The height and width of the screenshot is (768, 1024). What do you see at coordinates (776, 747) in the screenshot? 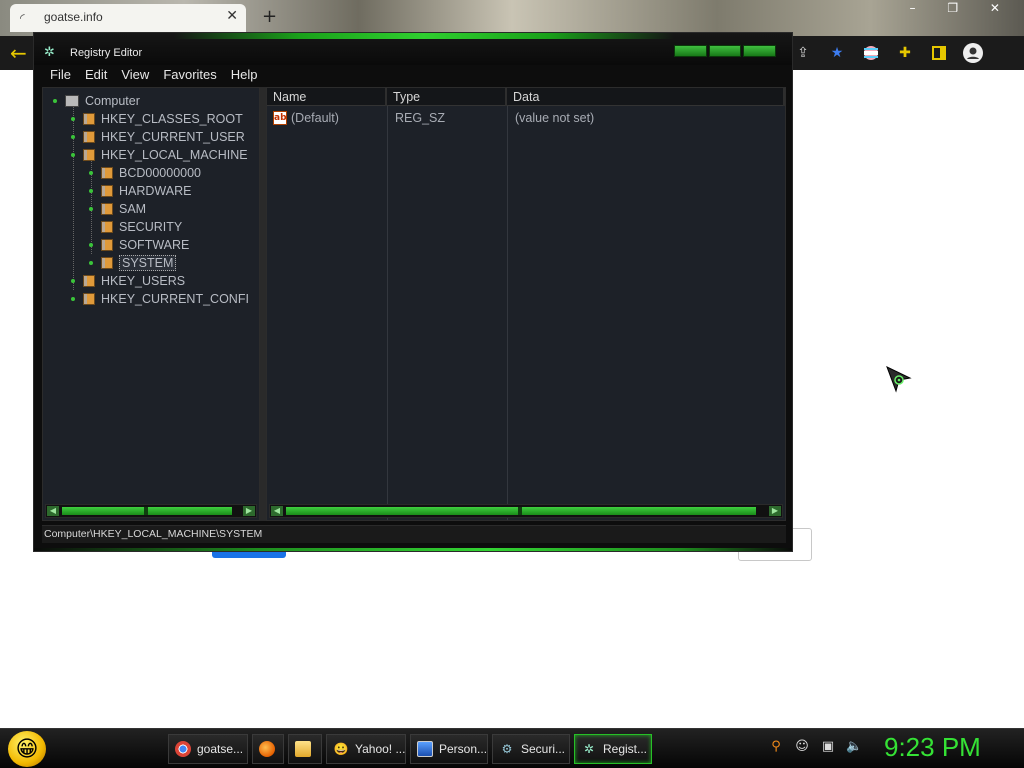
I see `search-icon: ⚲` at bounding box center [776, 747].